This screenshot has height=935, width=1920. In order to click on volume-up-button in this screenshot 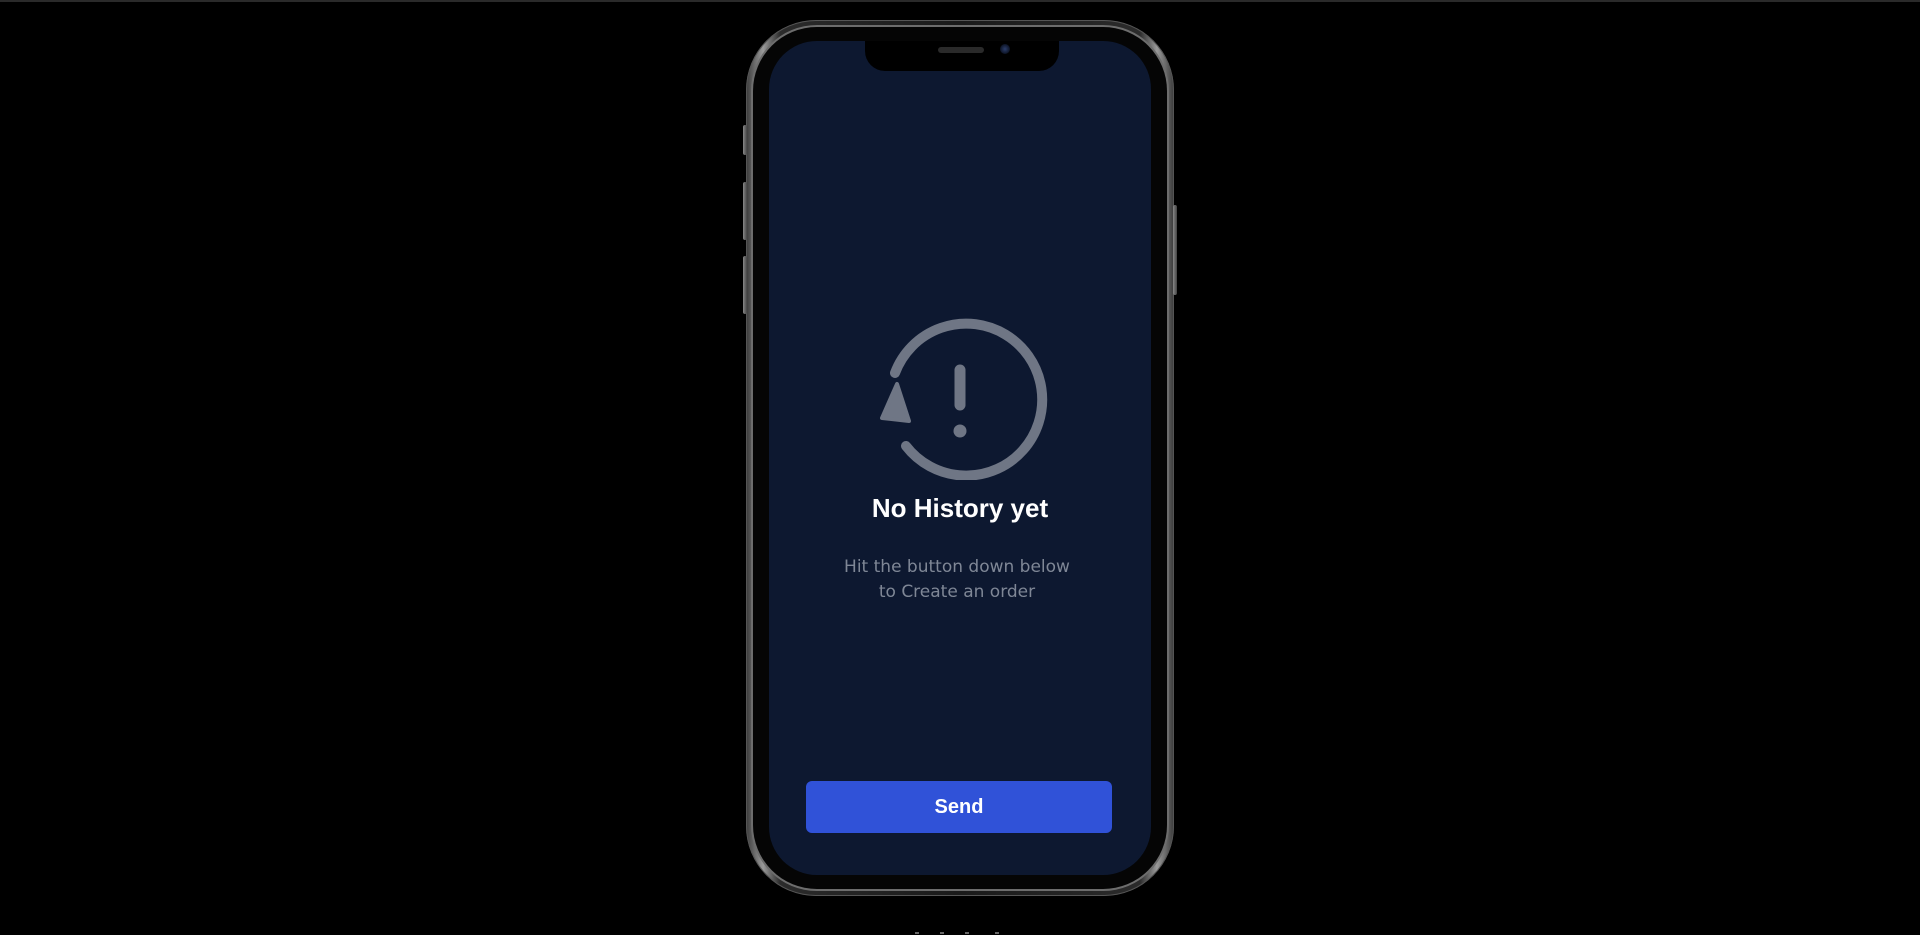, I will do `click(745, 211)`.